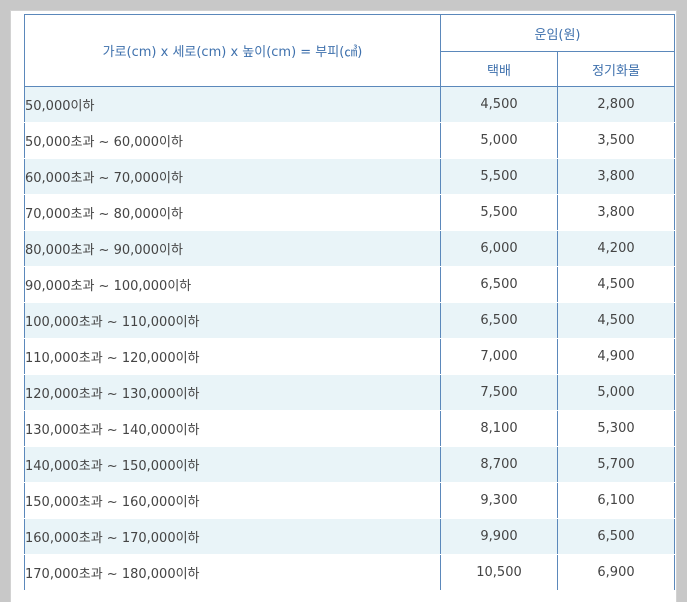  Describe the element at coordinates (616, 69) in the screenshot. I see `header-regular-cargo: 정기화물` at that location.